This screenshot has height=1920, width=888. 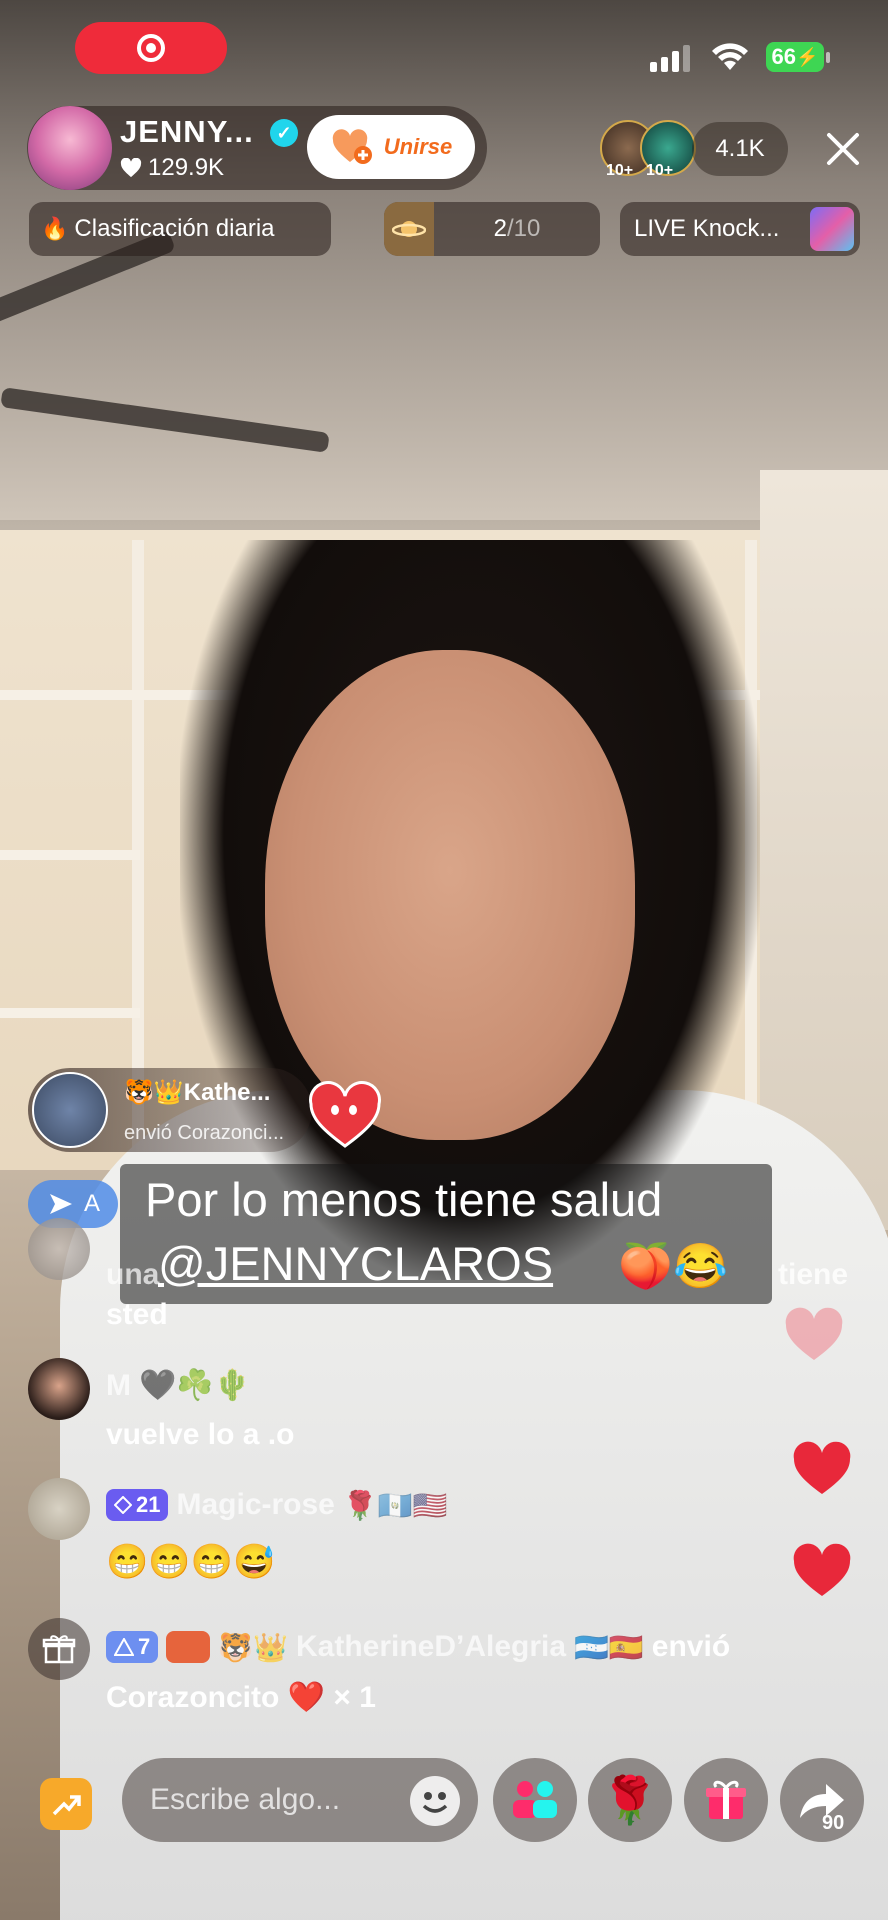 What do you see at coordinates (395, 1505) in the screenshot?
I see `rose-flag-icons: 🌹🇬🇹🇺🇸` at bounding box center [395, 1505].